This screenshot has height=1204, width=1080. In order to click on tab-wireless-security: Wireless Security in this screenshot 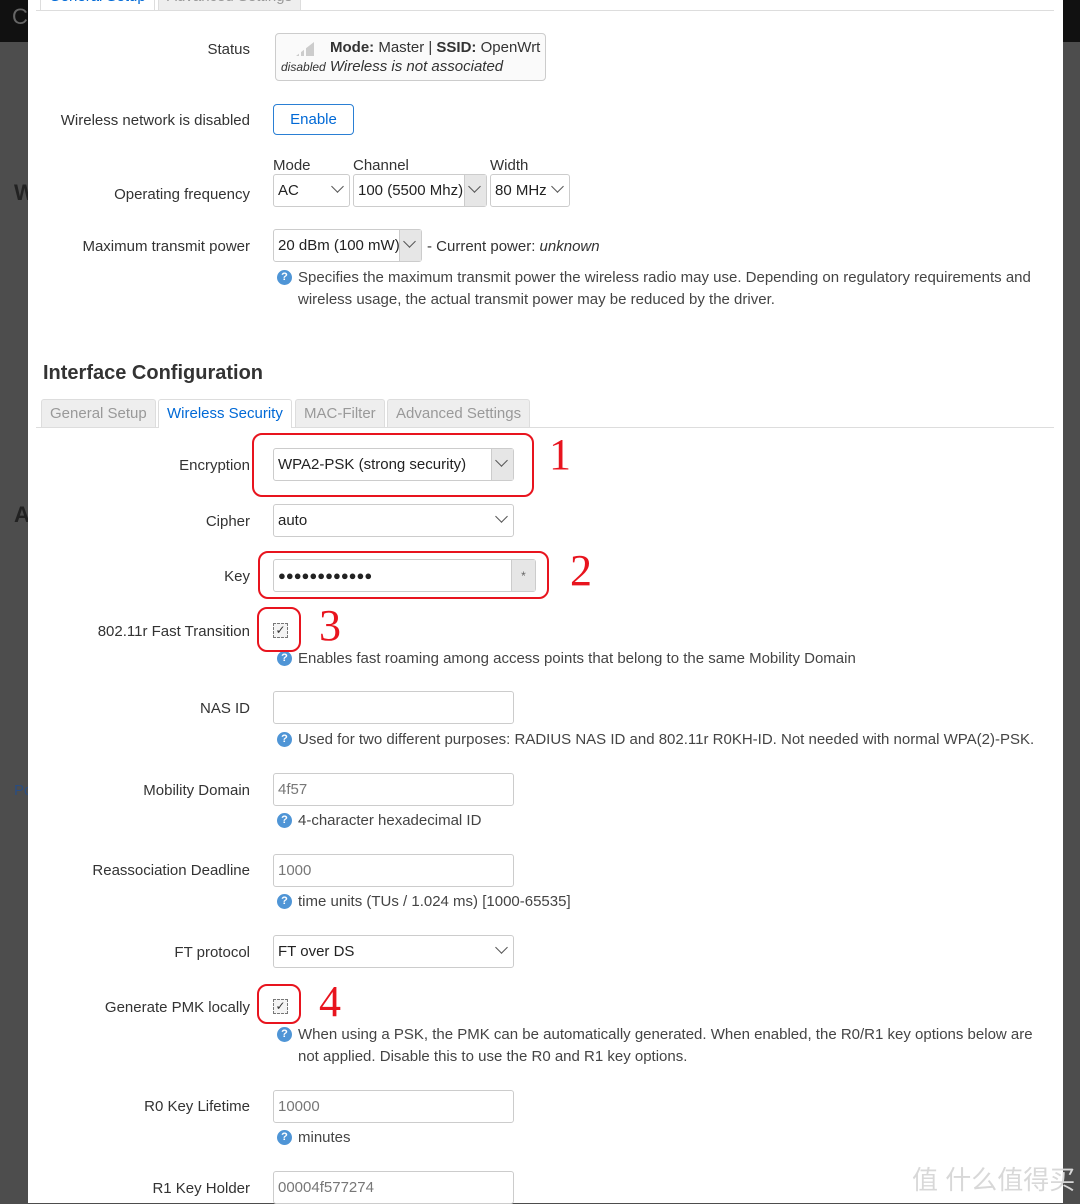, I will do `click(225, 413)`.